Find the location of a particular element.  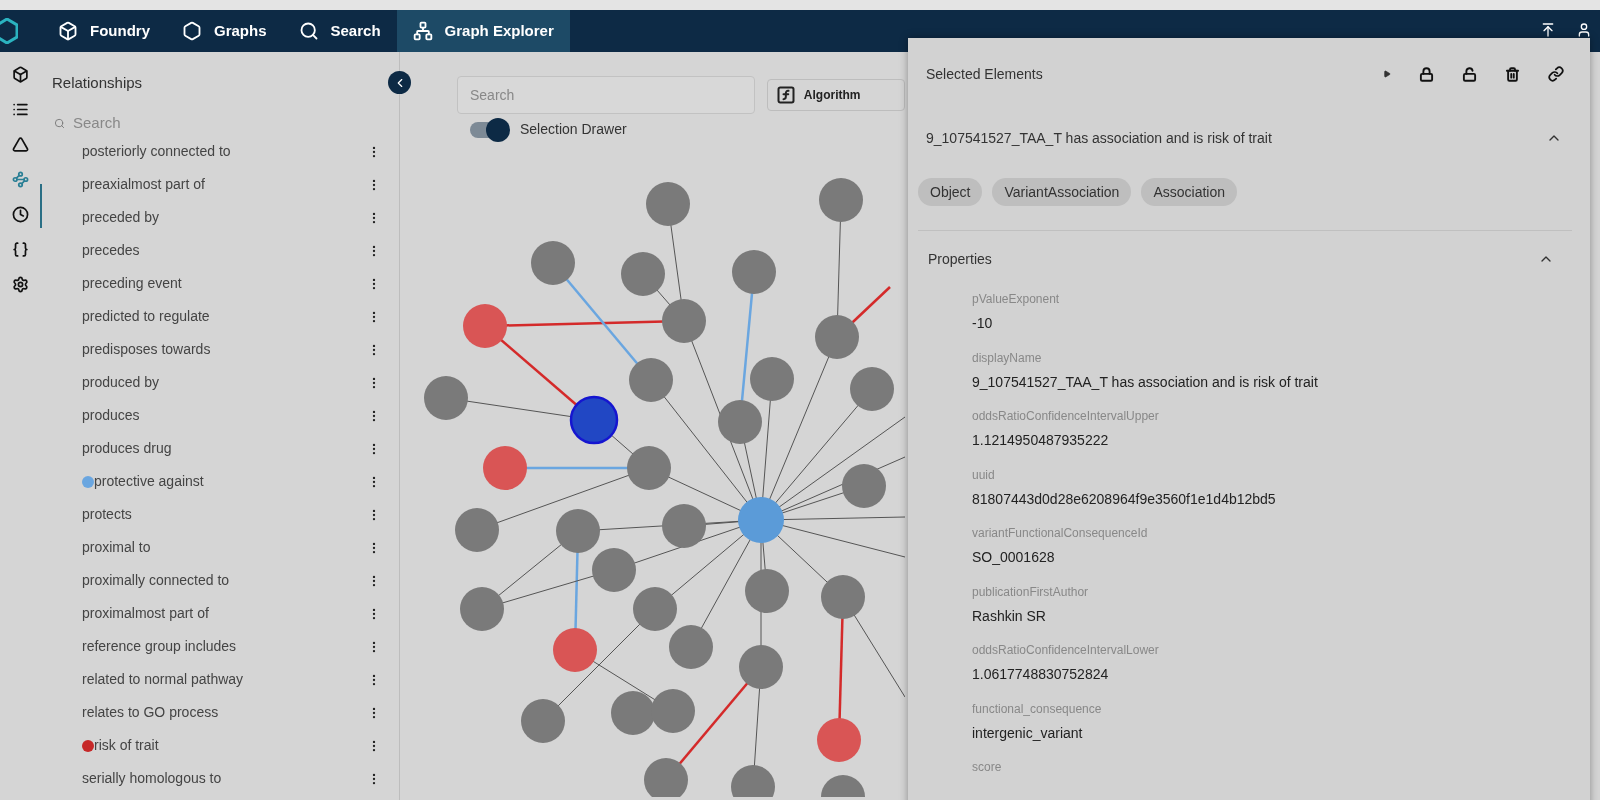

property-value: 1.1214950487935222 is located at coordinates (1041, 440).